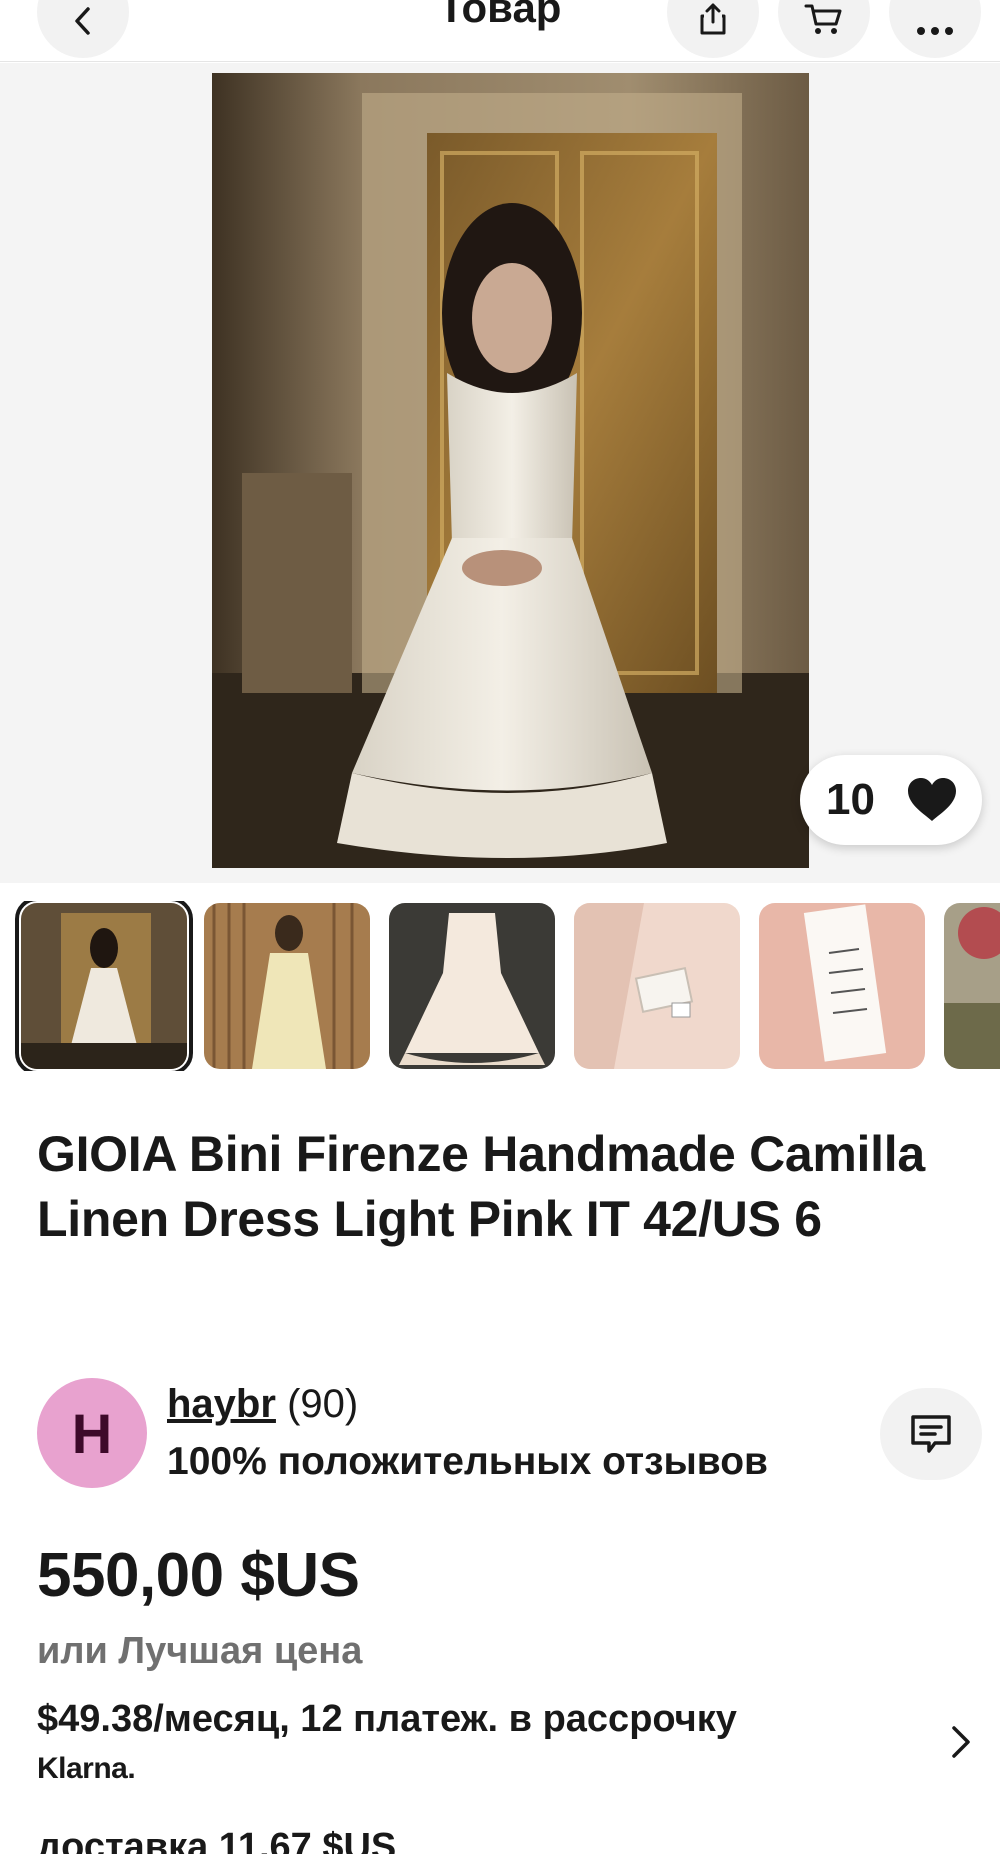 This screenshot has height=1854, width=1000. I want to click on like-button: 10, so click(891, 800).